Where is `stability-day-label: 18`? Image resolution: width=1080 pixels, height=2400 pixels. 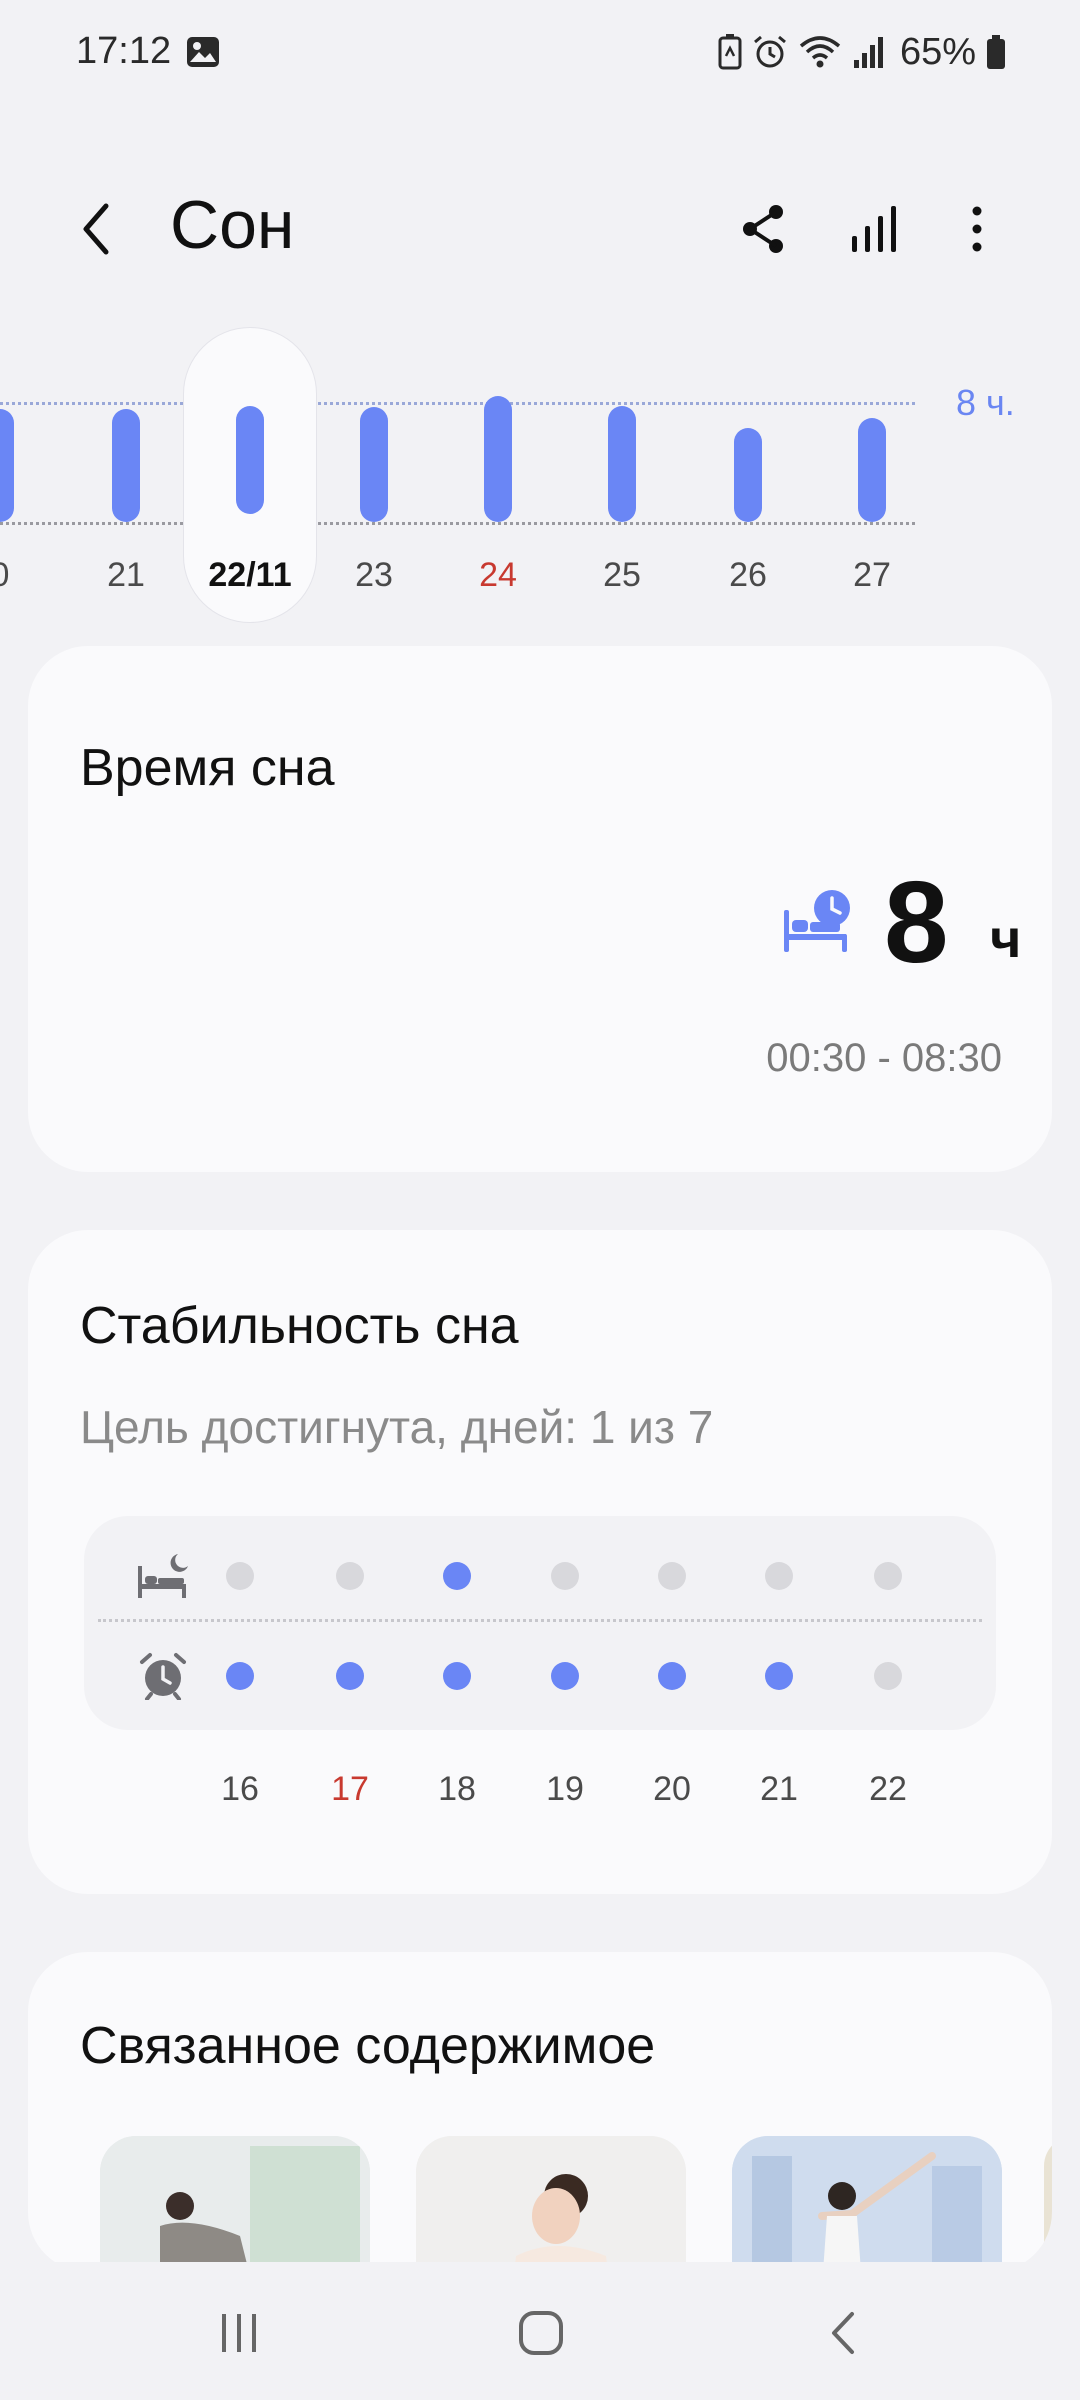 stability-day-label: 18 is located at coordinates (457, 1789).